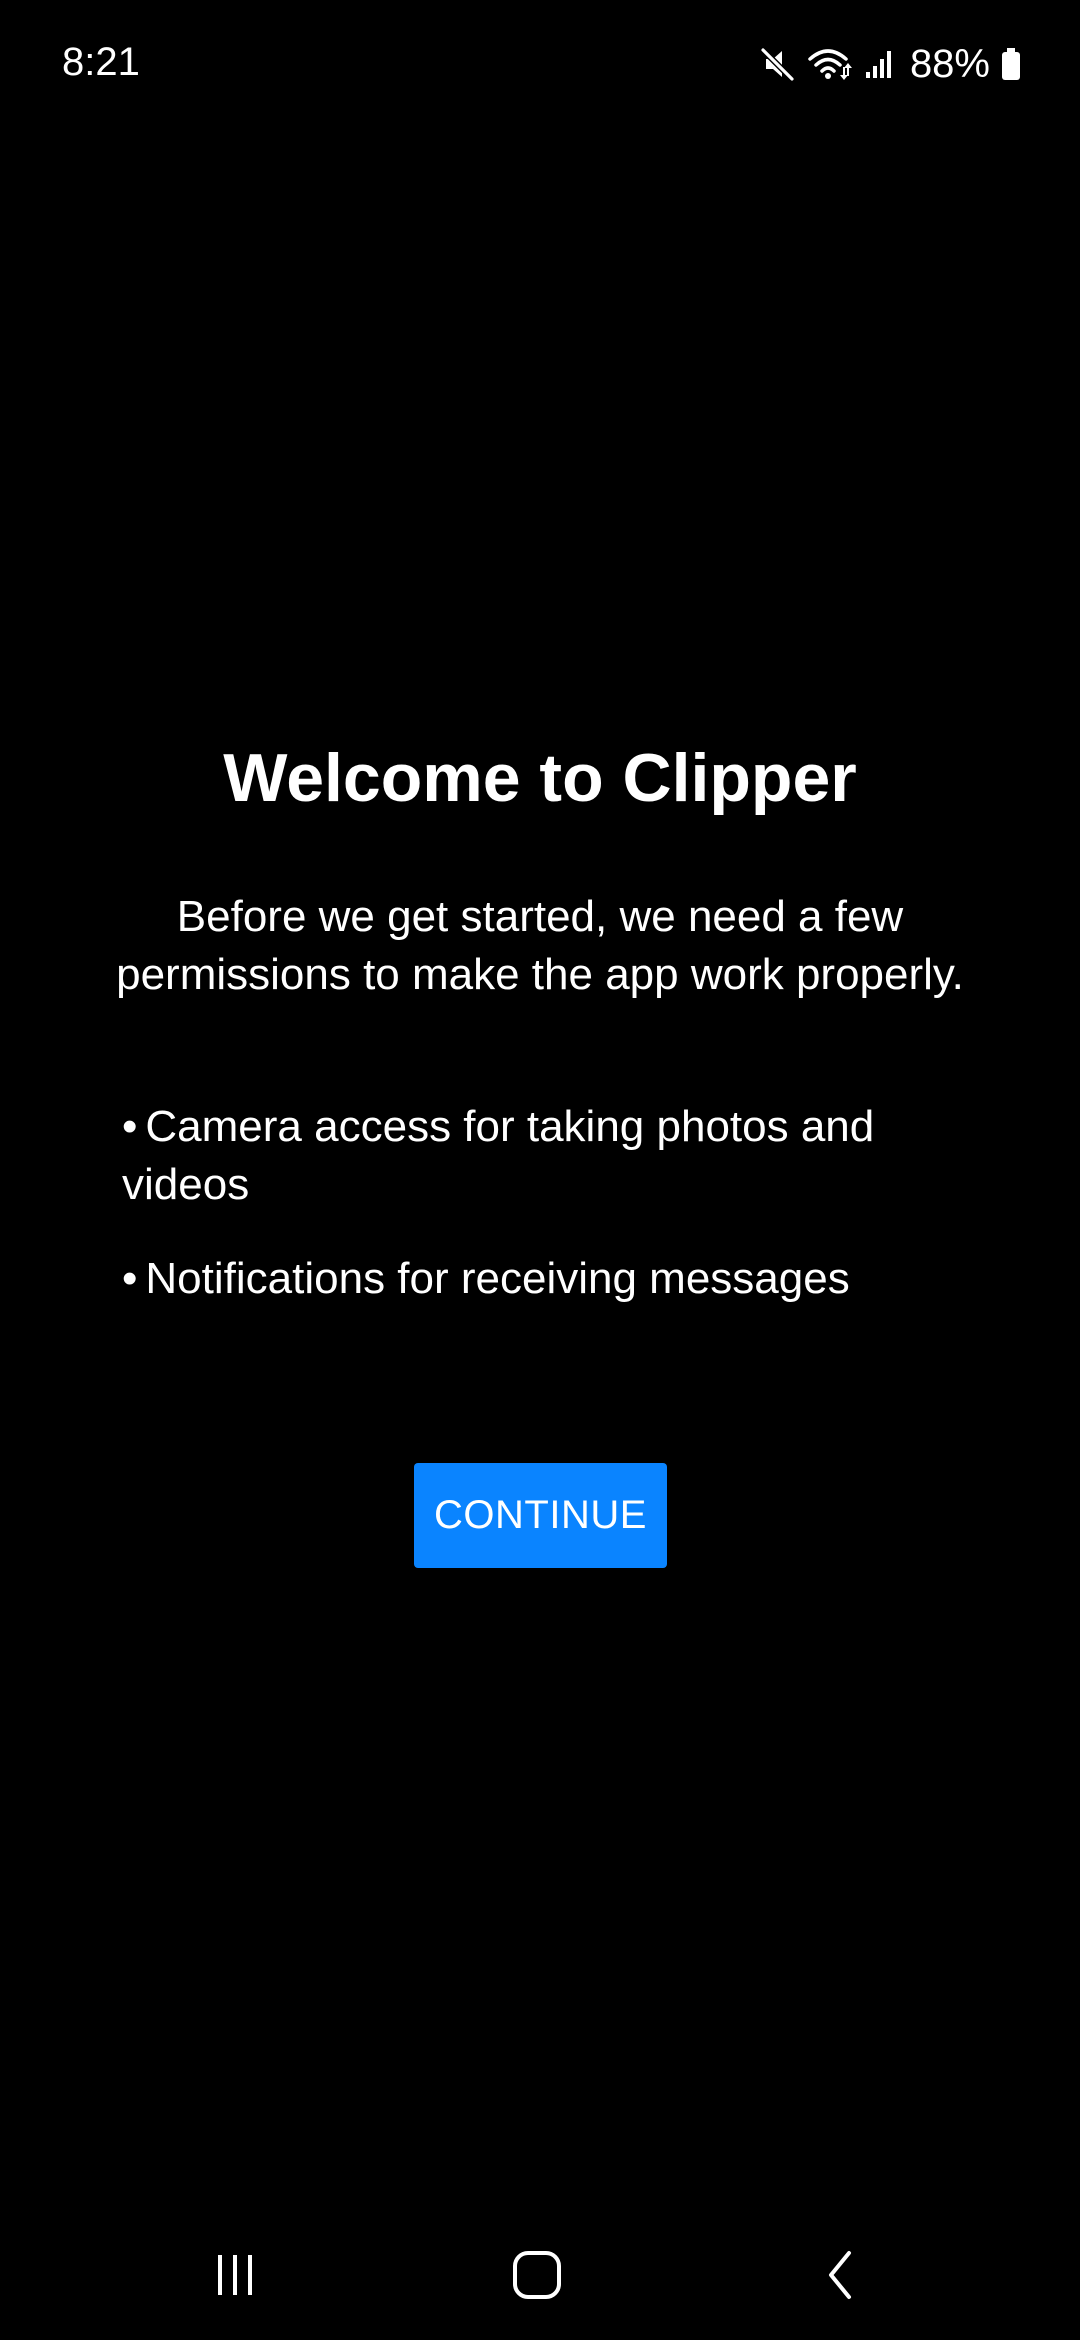 This screenshot has width=1080, height=2340. I want to click on home-button, so click(537, 2277).